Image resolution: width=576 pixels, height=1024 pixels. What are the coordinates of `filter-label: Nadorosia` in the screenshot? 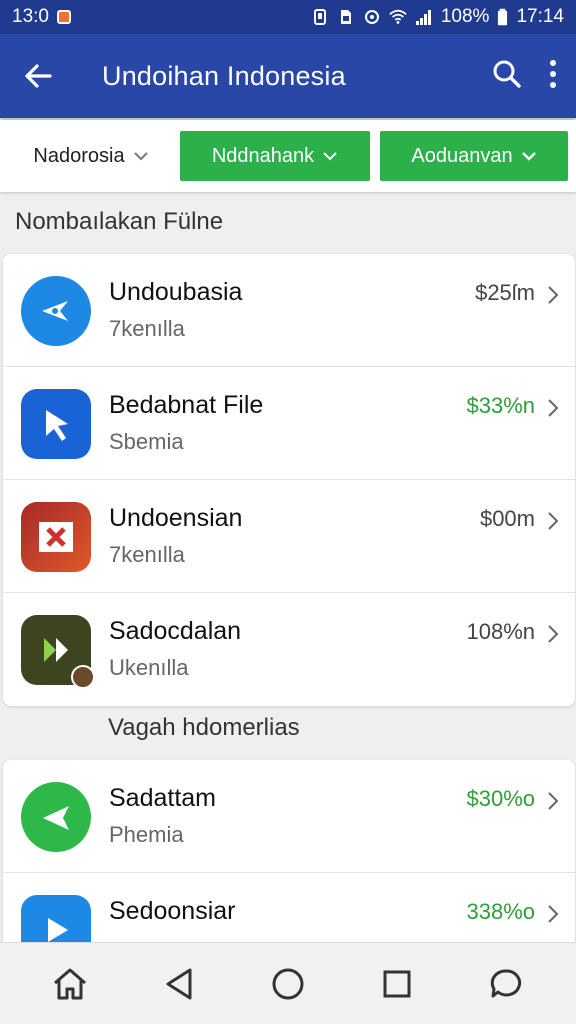 It's located at (79, 155).